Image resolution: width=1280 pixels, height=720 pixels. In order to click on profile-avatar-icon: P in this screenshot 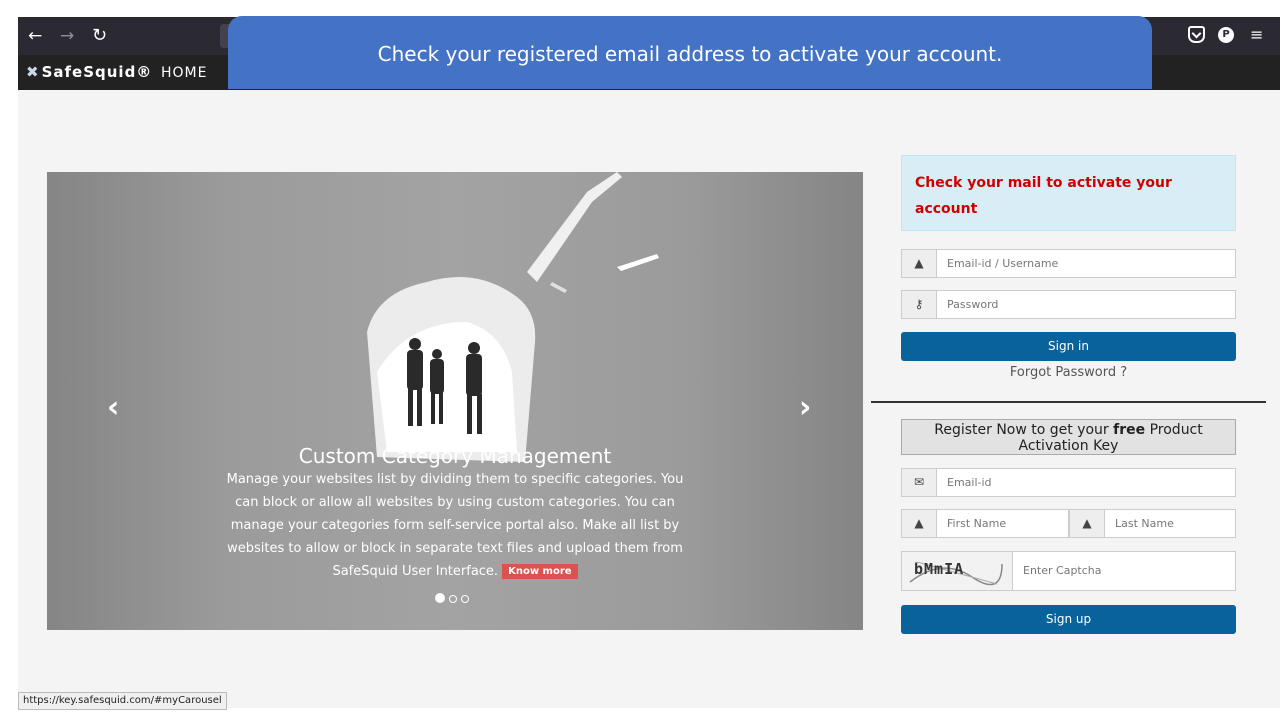, I will do `click(1226, 35)`.